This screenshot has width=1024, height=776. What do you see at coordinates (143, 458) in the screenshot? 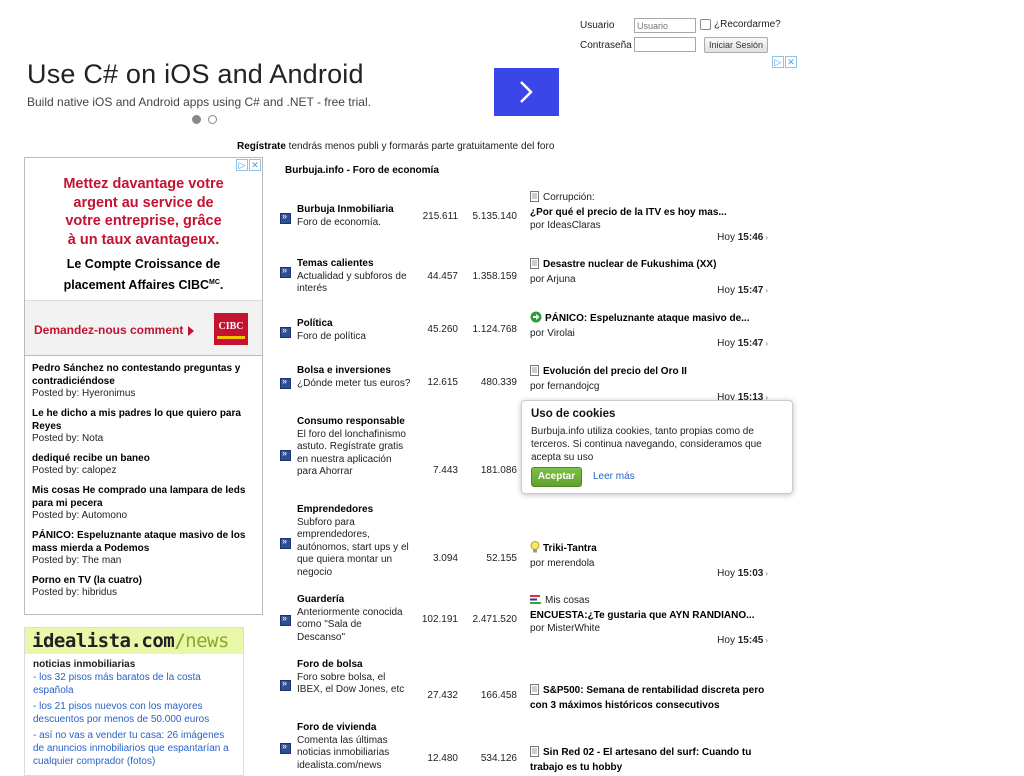
I see `post-title-link: dediqué recibe un baneo` at bounding box center [143, 458].